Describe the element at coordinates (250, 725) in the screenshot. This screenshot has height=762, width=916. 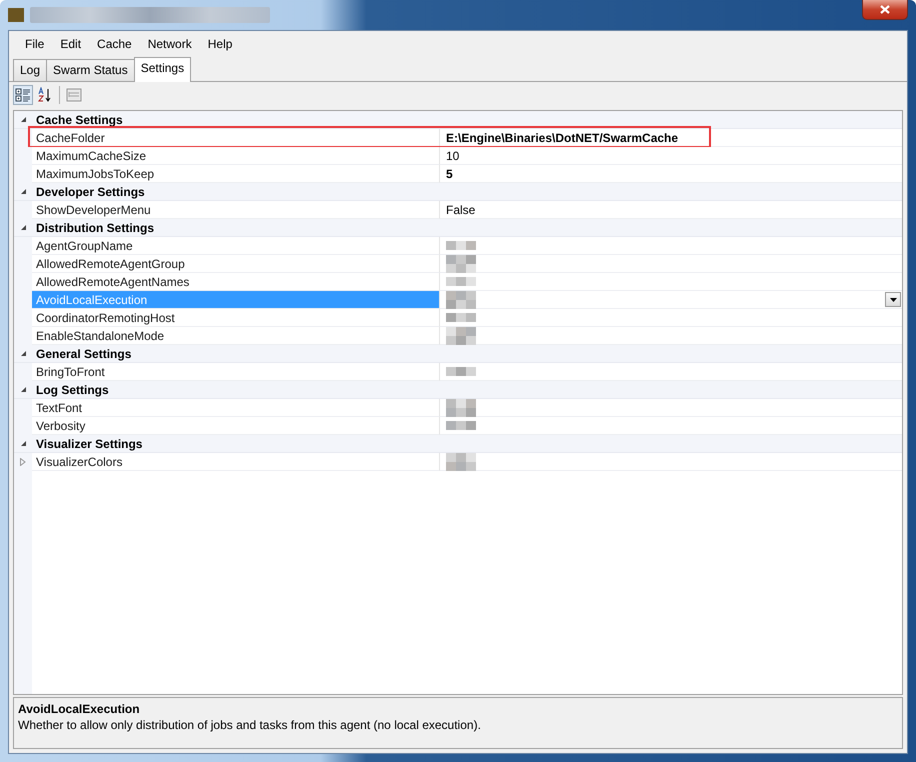
I see `description-text: Whether to allow only distribution of jobs and tasks from this agent (no local execution).` at that location.